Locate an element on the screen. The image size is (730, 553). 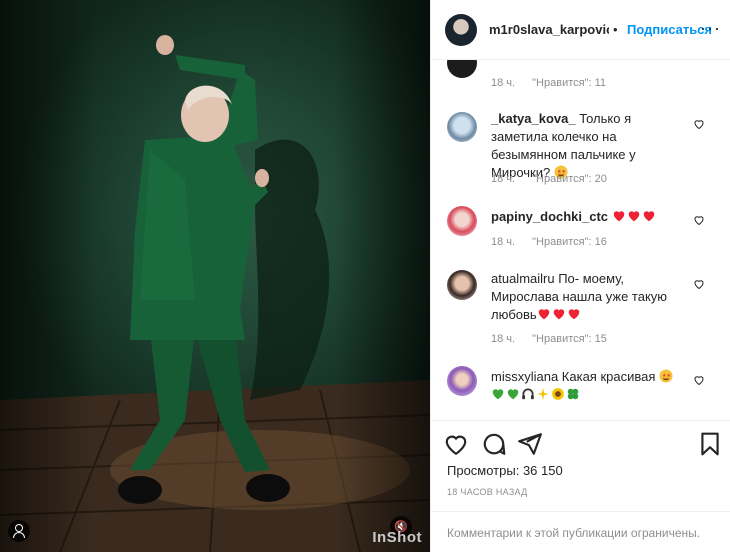
tagged-users-icon is located at coordinates (19, 531).